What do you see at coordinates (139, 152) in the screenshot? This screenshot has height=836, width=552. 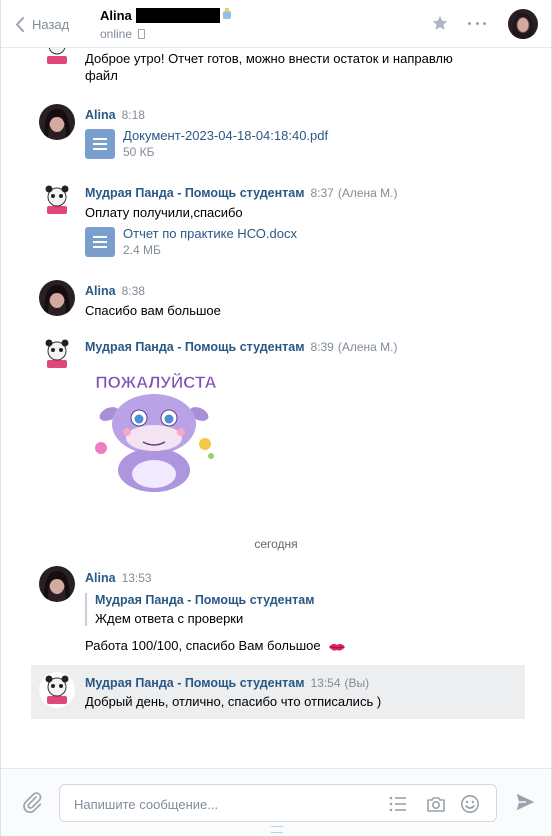 I see `document-size: 50 КБ` at bounding box center [139, 152].